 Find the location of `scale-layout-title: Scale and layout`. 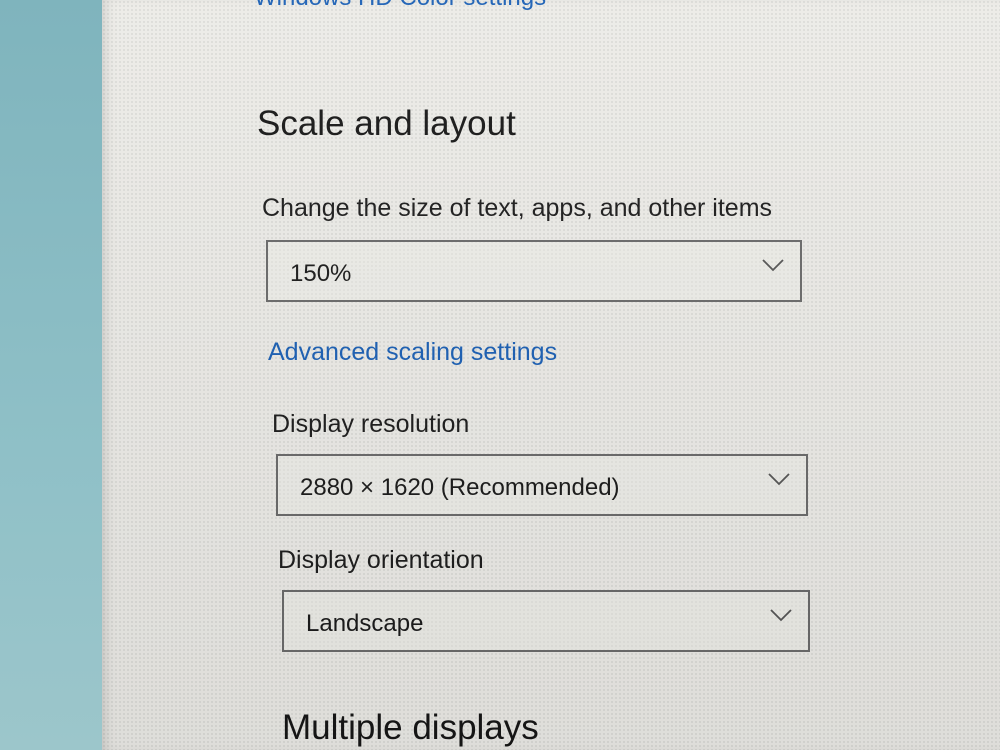

scale-layout-title: Scale and layout is located at coordinates (386, 123).